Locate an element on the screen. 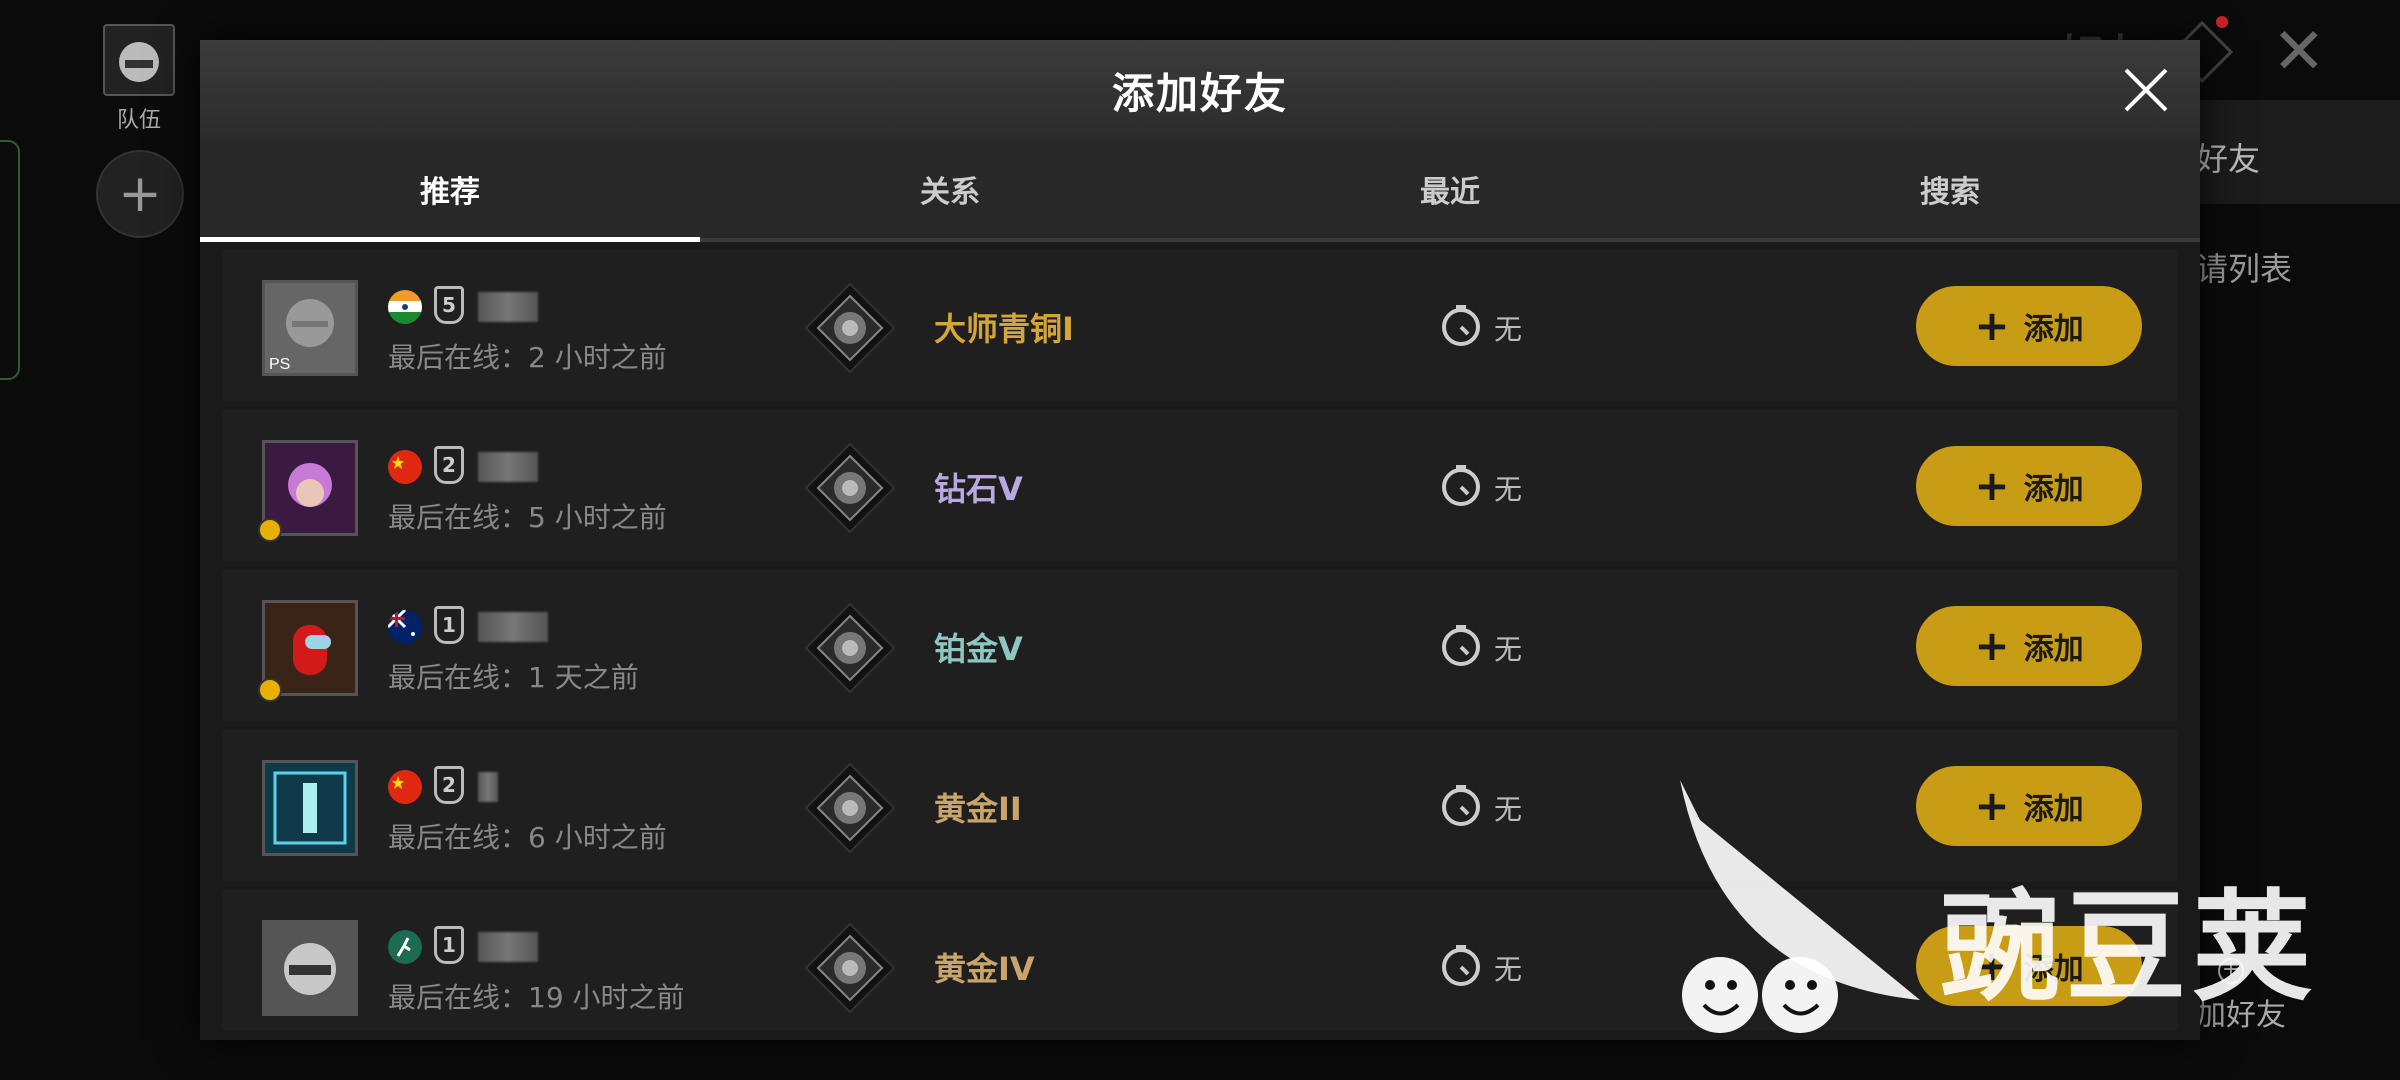  helmet-icon is located at coordinates (139, 62).